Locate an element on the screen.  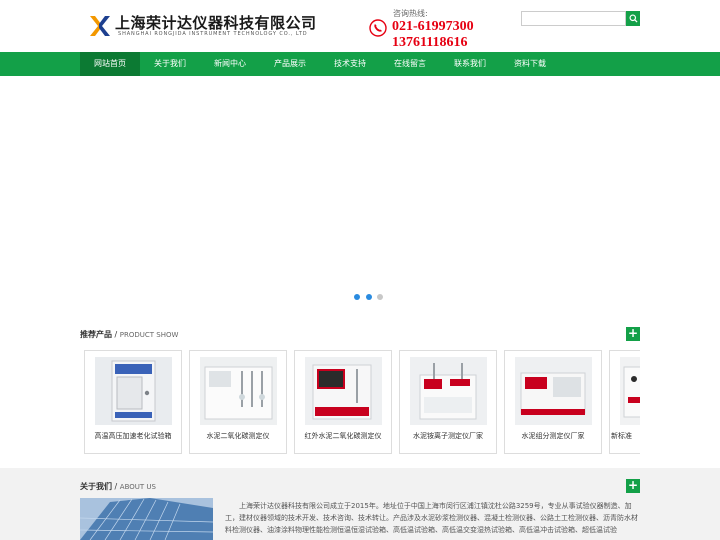
nav-item-home: 网站首页 is located at coordinates (110, 64).